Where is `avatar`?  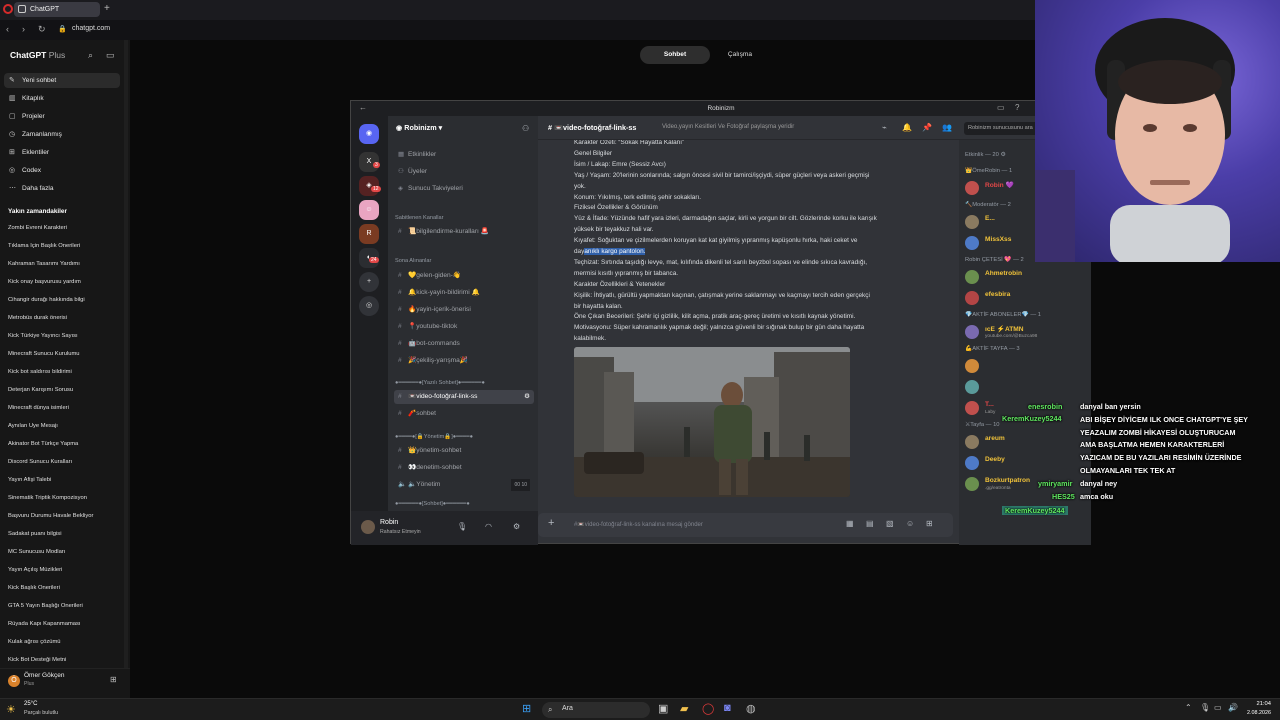 avatar is located at coordinates (368, 527).